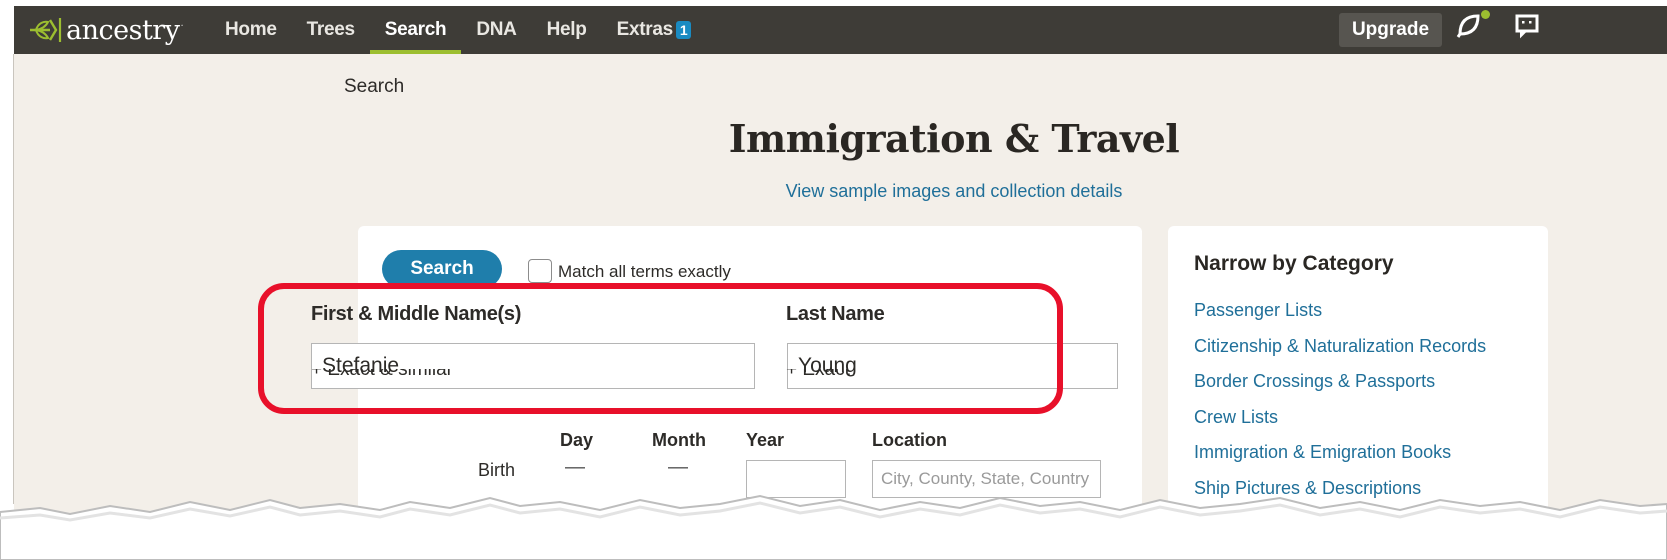 This screenshot has height=560, width=1667. I want to click on nav-extras-label: Extras, so click(645, 29).